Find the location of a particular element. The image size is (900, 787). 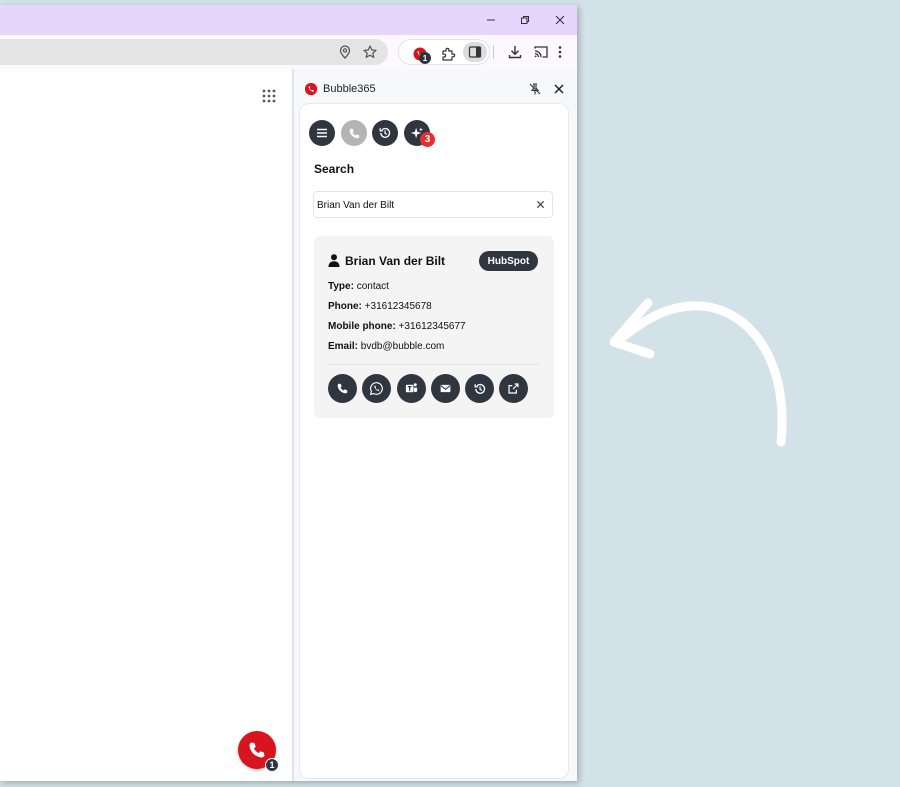

external-link-icon is located at coordinates (513, 388).